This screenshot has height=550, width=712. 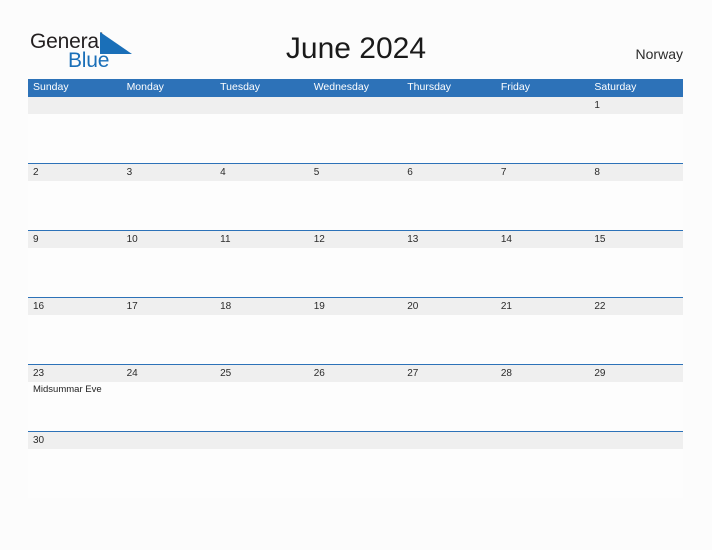 What do you see at coordinates (169, 172) in the screenshot?
I see `day-number: 3` at bounding box center [169, 172].